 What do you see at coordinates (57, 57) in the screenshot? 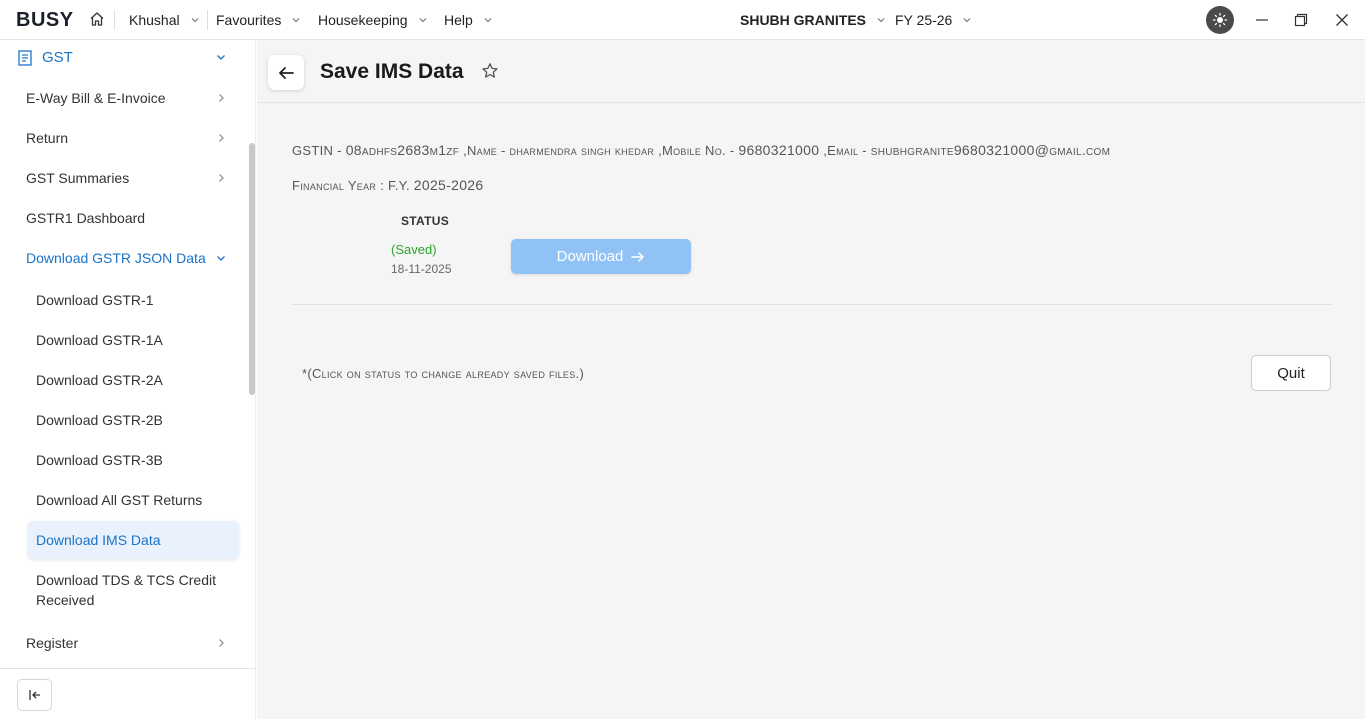
I see `sidebar-section-label: GST` at bounding box center [57, 57].